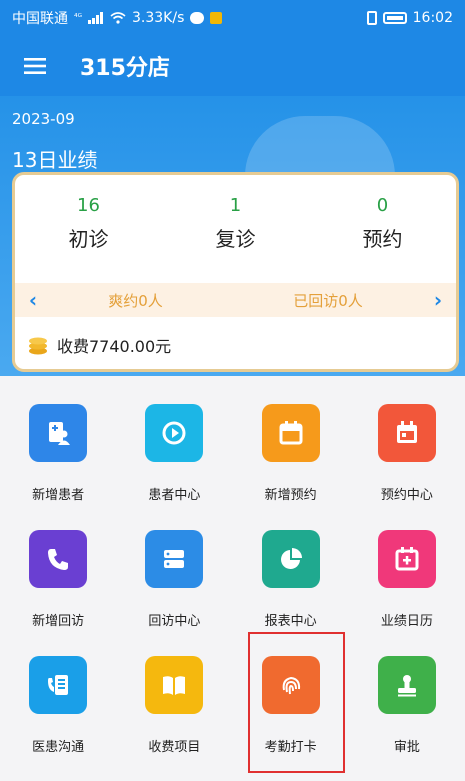 This screenshot has width=465, height=781. I want to click on grid-item-patient-center: 患者中心, so click(174, 447).